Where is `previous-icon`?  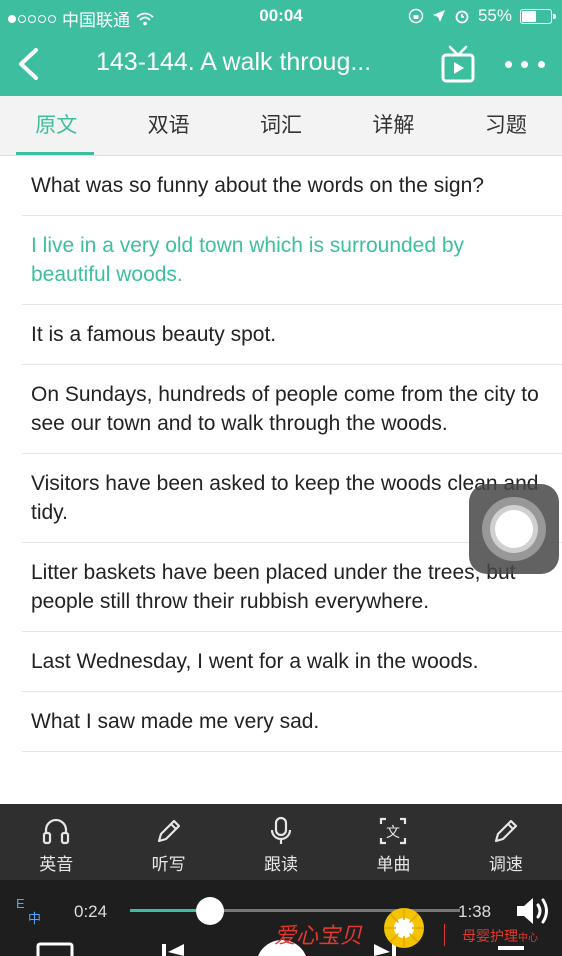
previous-icon is located at coordinates (173, 947).